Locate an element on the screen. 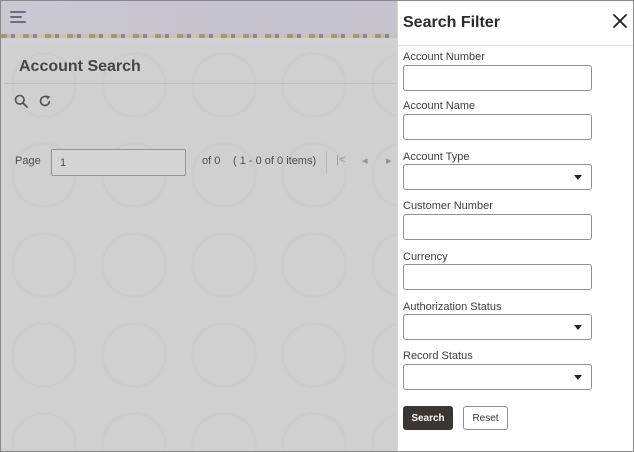 The height and width of the screenshot is (452, 634). account-type-label: Account Type is located at coordinates (436, 157).